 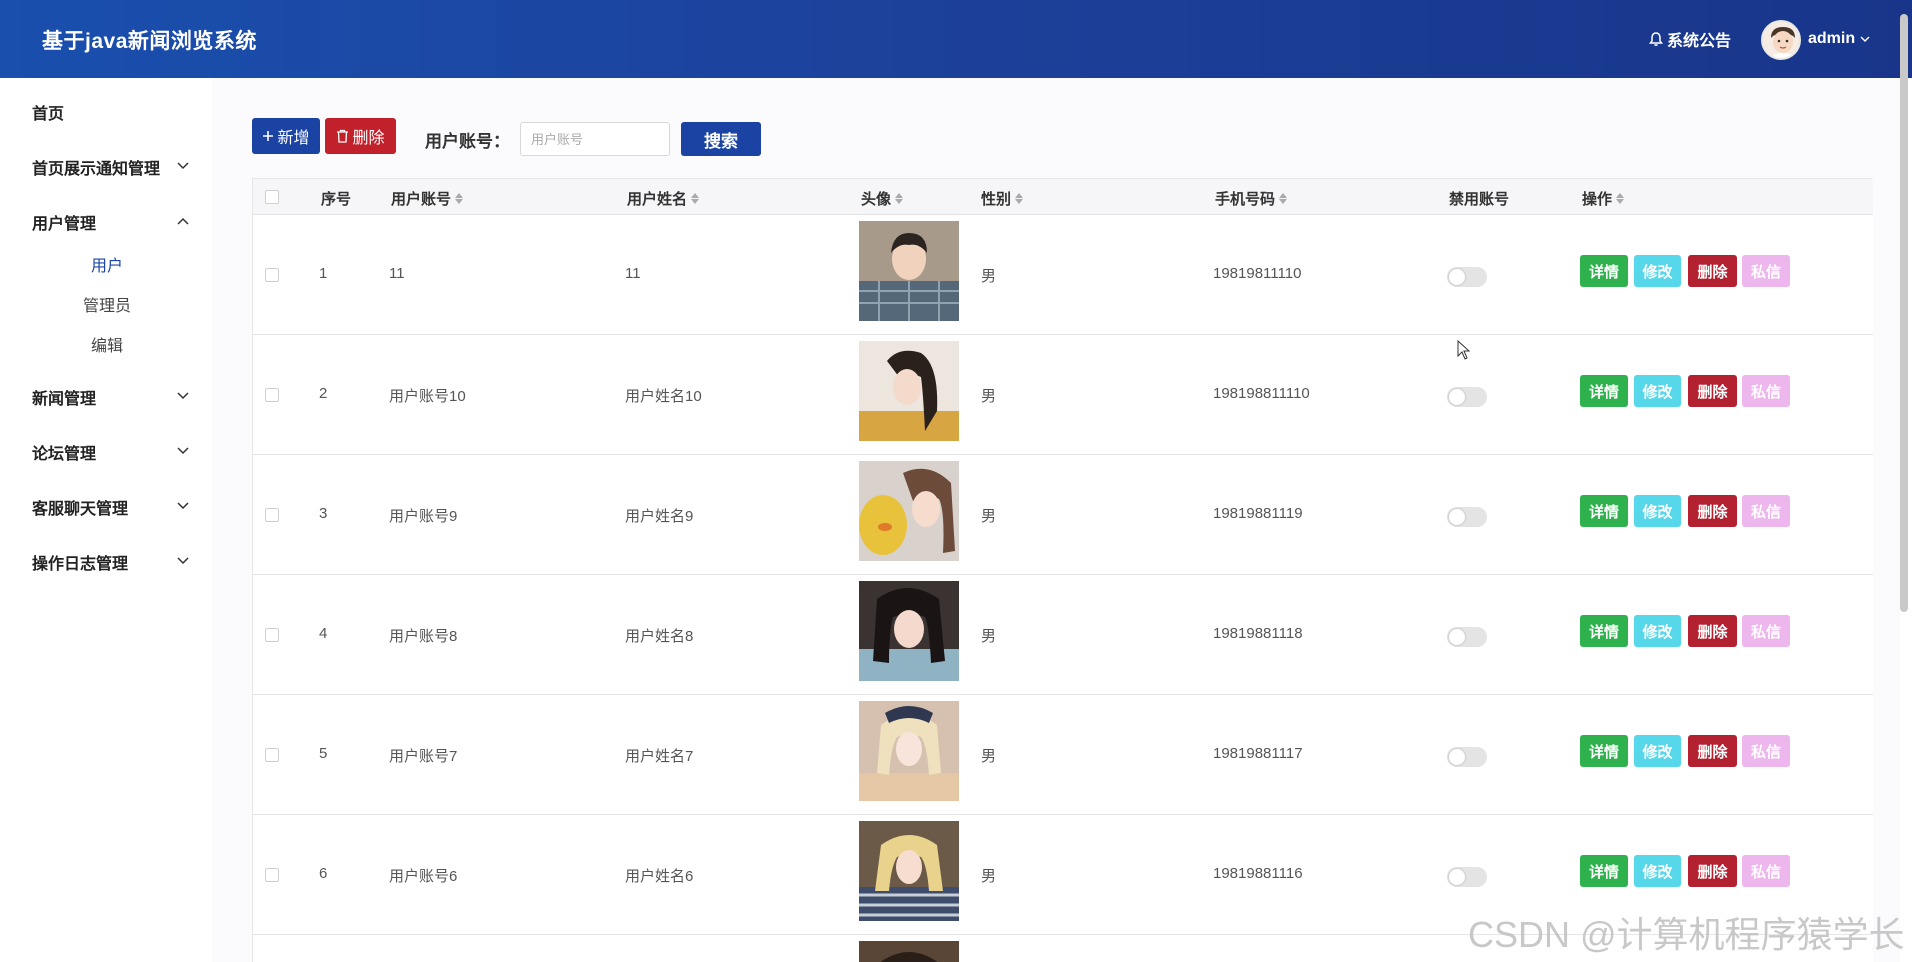 I want to click on sidebar-subitem-admin: 管理员, so click(x=107, y=304).